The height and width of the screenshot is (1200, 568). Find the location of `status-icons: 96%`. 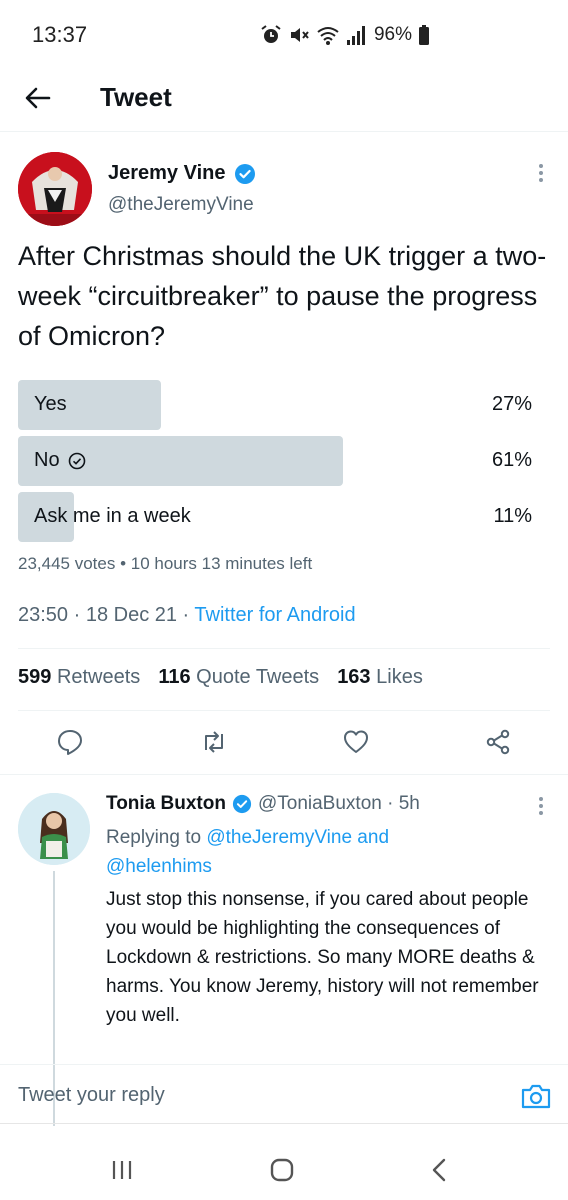

status-icons: 96% is located at coordinates (345, 35).